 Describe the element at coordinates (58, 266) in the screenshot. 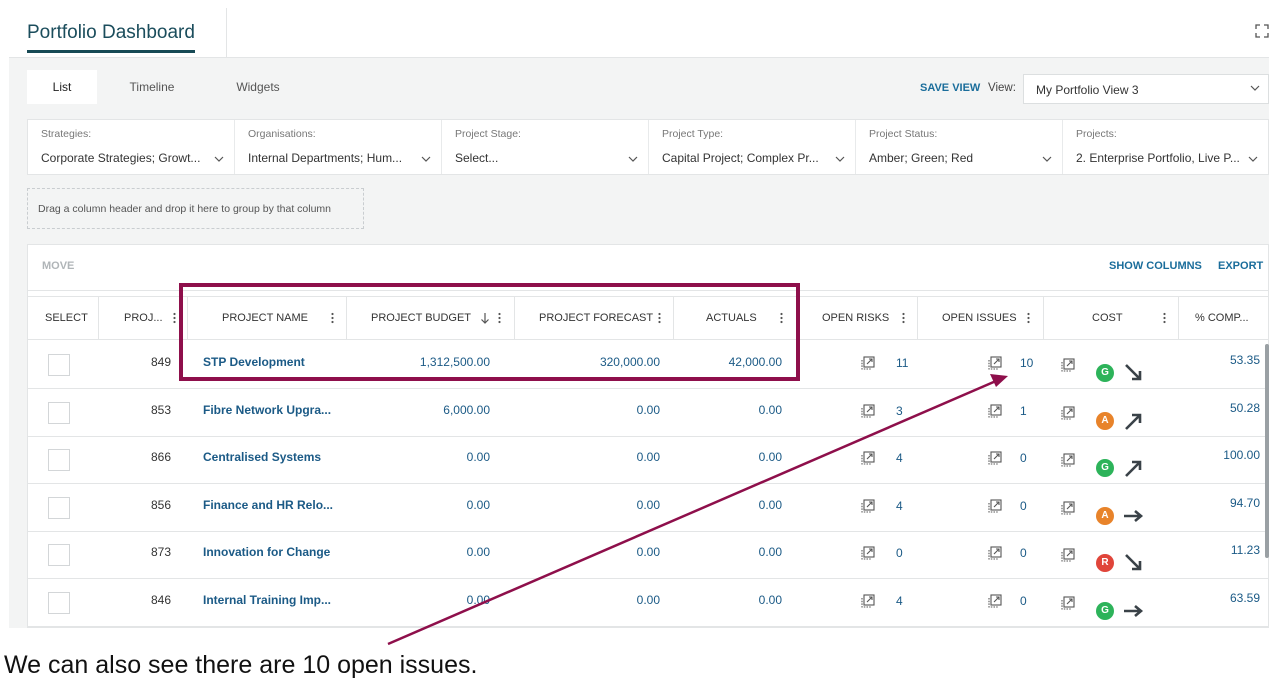

I see `move-button: MOVE` at that location.